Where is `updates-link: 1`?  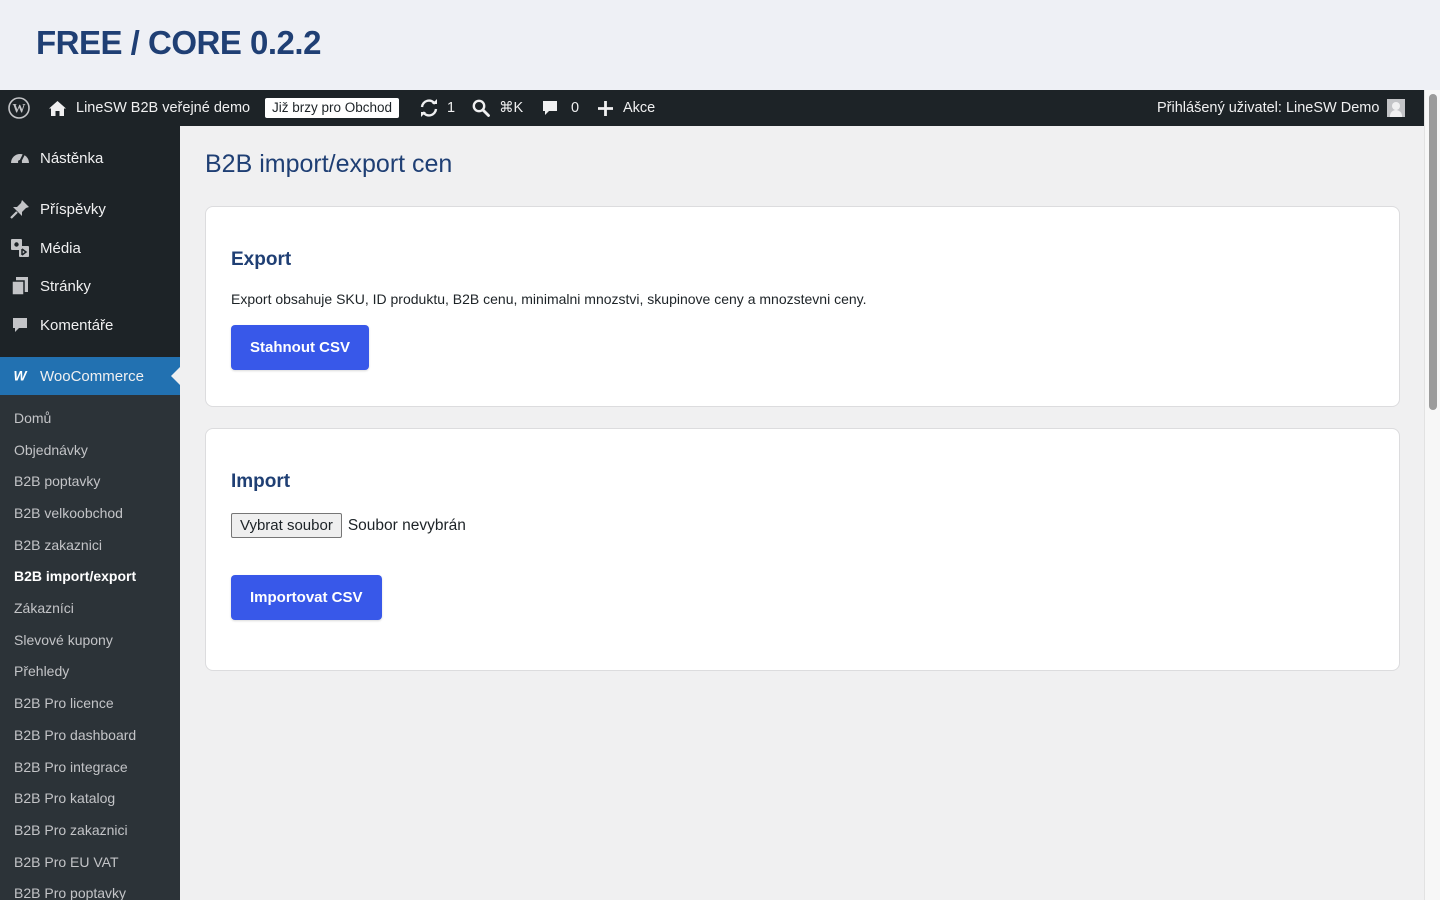
updates-link: 1 is located at coordinates (437, 108).